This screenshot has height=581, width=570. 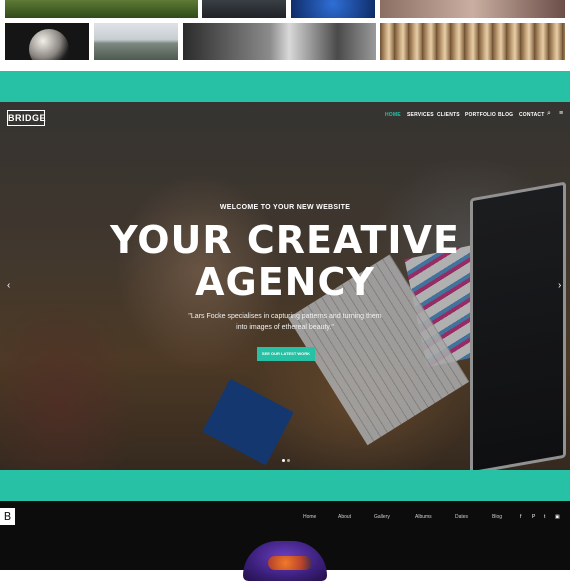 What do you see at coordinates (288, 460) in the screenshot?
I see `slider-dot` at bounding box center [288, 460].